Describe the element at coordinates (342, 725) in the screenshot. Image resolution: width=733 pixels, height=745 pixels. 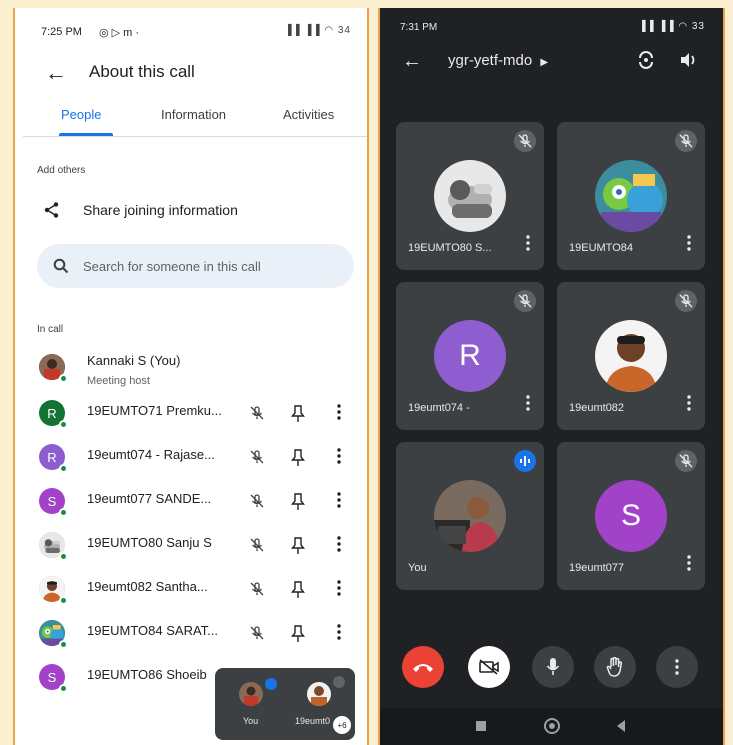
I see `pip-more-count: +6` at that location.